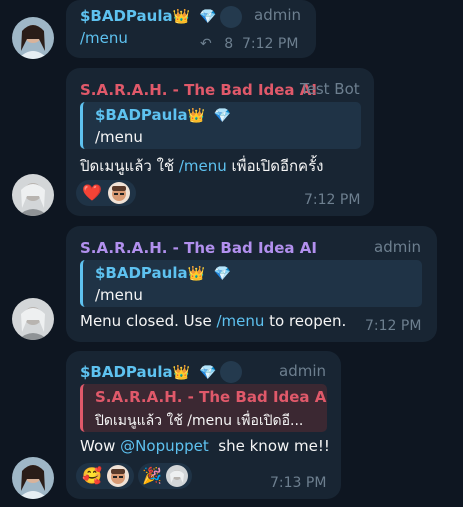 This screenshot has width=463, height=507. What do you see at coordinates (152, 475) in the screenshot?
I see `party-reaction: 🎉` at bounding box center [152, 475].